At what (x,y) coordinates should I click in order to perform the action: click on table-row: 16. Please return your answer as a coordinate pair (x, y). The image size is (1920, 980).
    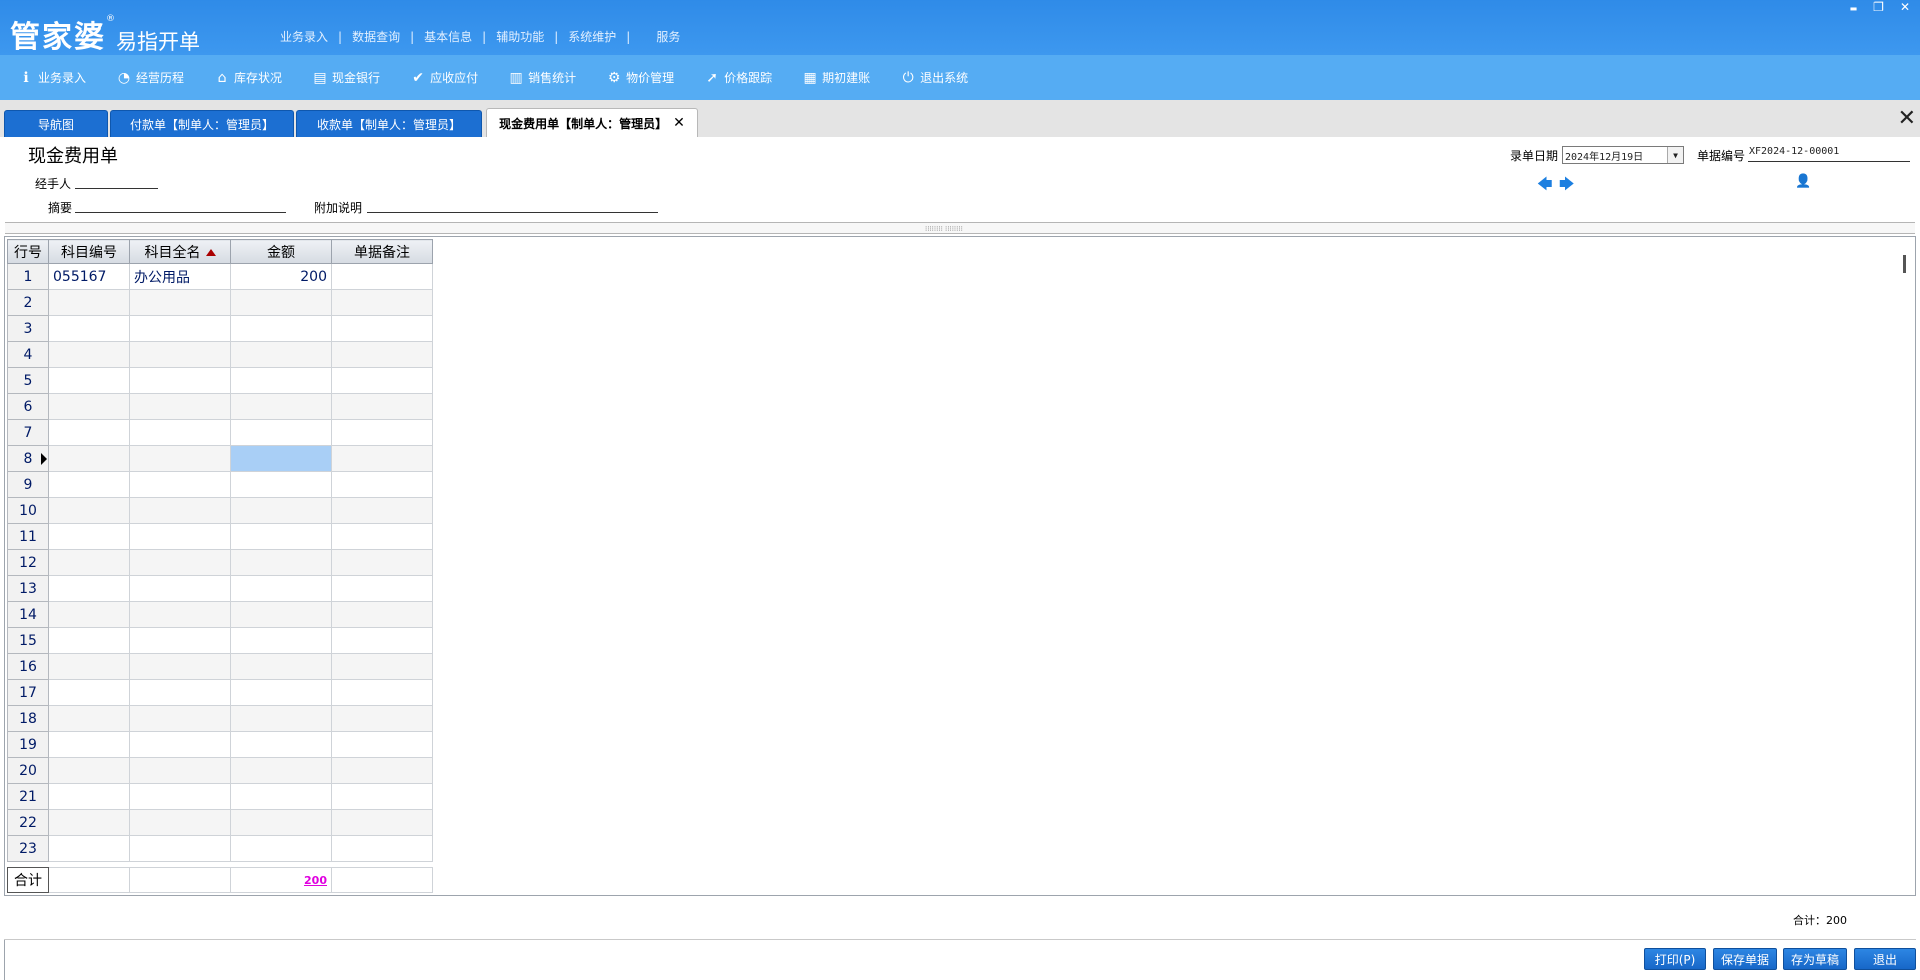
    Looking at the image, I should click on (220, 666).